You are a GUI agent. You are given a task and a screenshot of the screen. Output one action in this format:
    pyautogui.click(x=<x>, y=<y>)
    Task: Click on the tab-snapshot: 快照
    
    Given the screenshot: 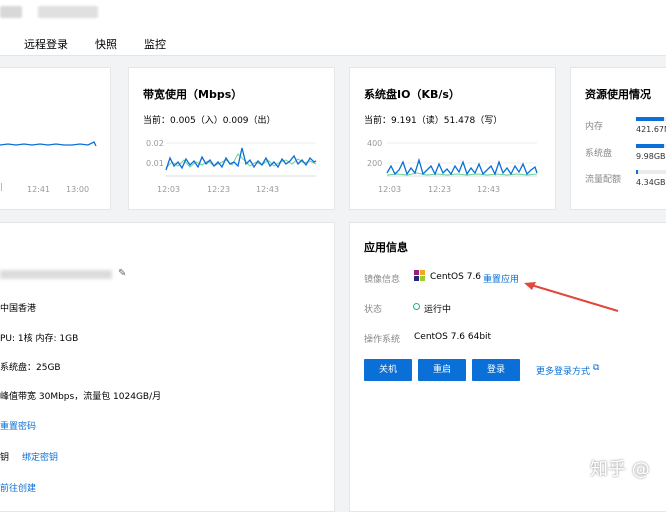 What is the action you would take?
    pyautogui.click(x=106, y=44)
    